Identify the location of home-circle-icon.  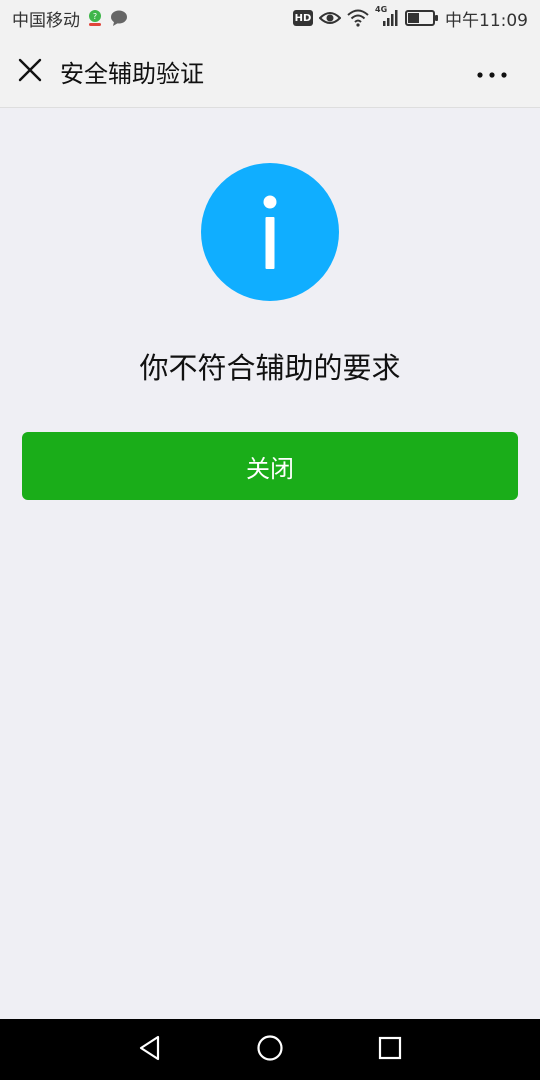
(270, 1050).